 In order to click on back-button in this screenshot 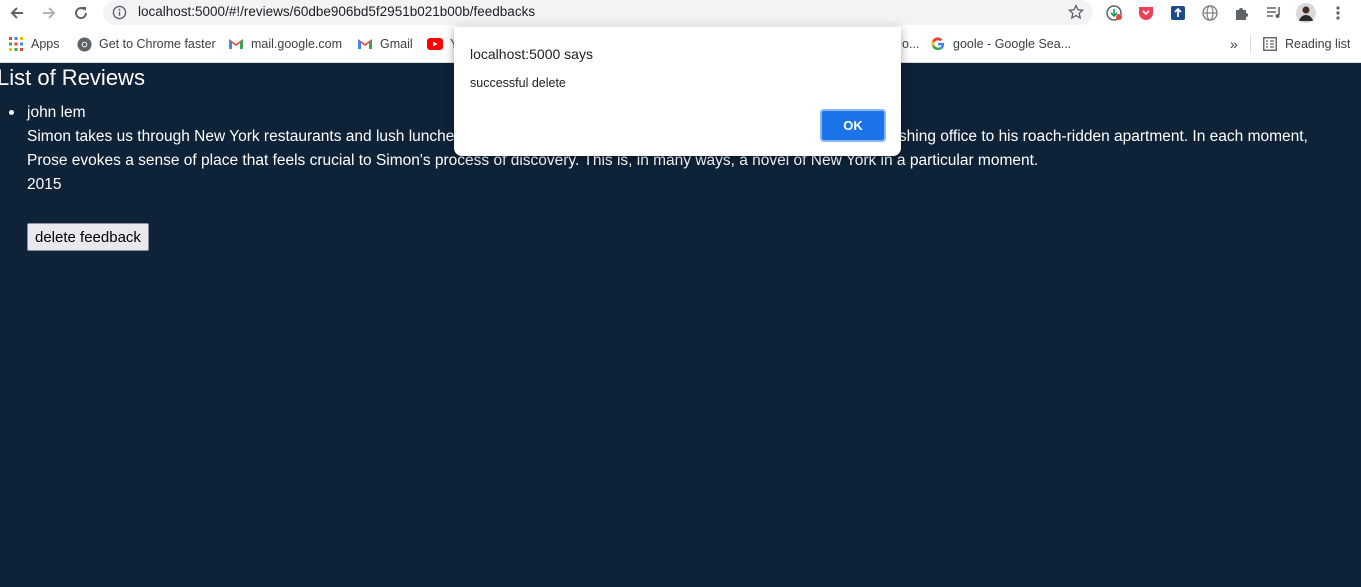, I will do `click(17, 13)`.